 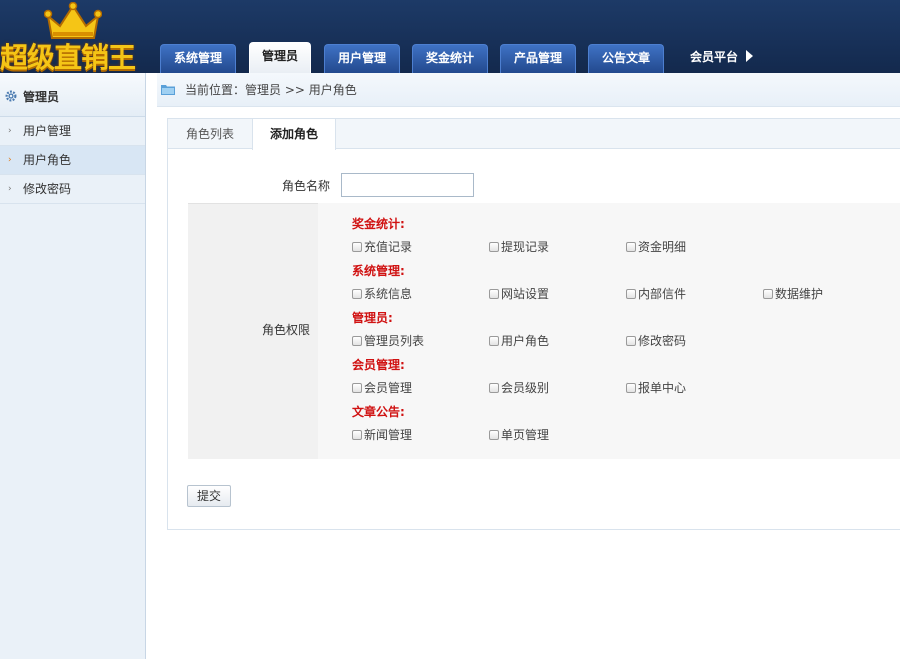 I want to click on nav-tab-bonus: 奖金统计, so click(x=450, y=58).